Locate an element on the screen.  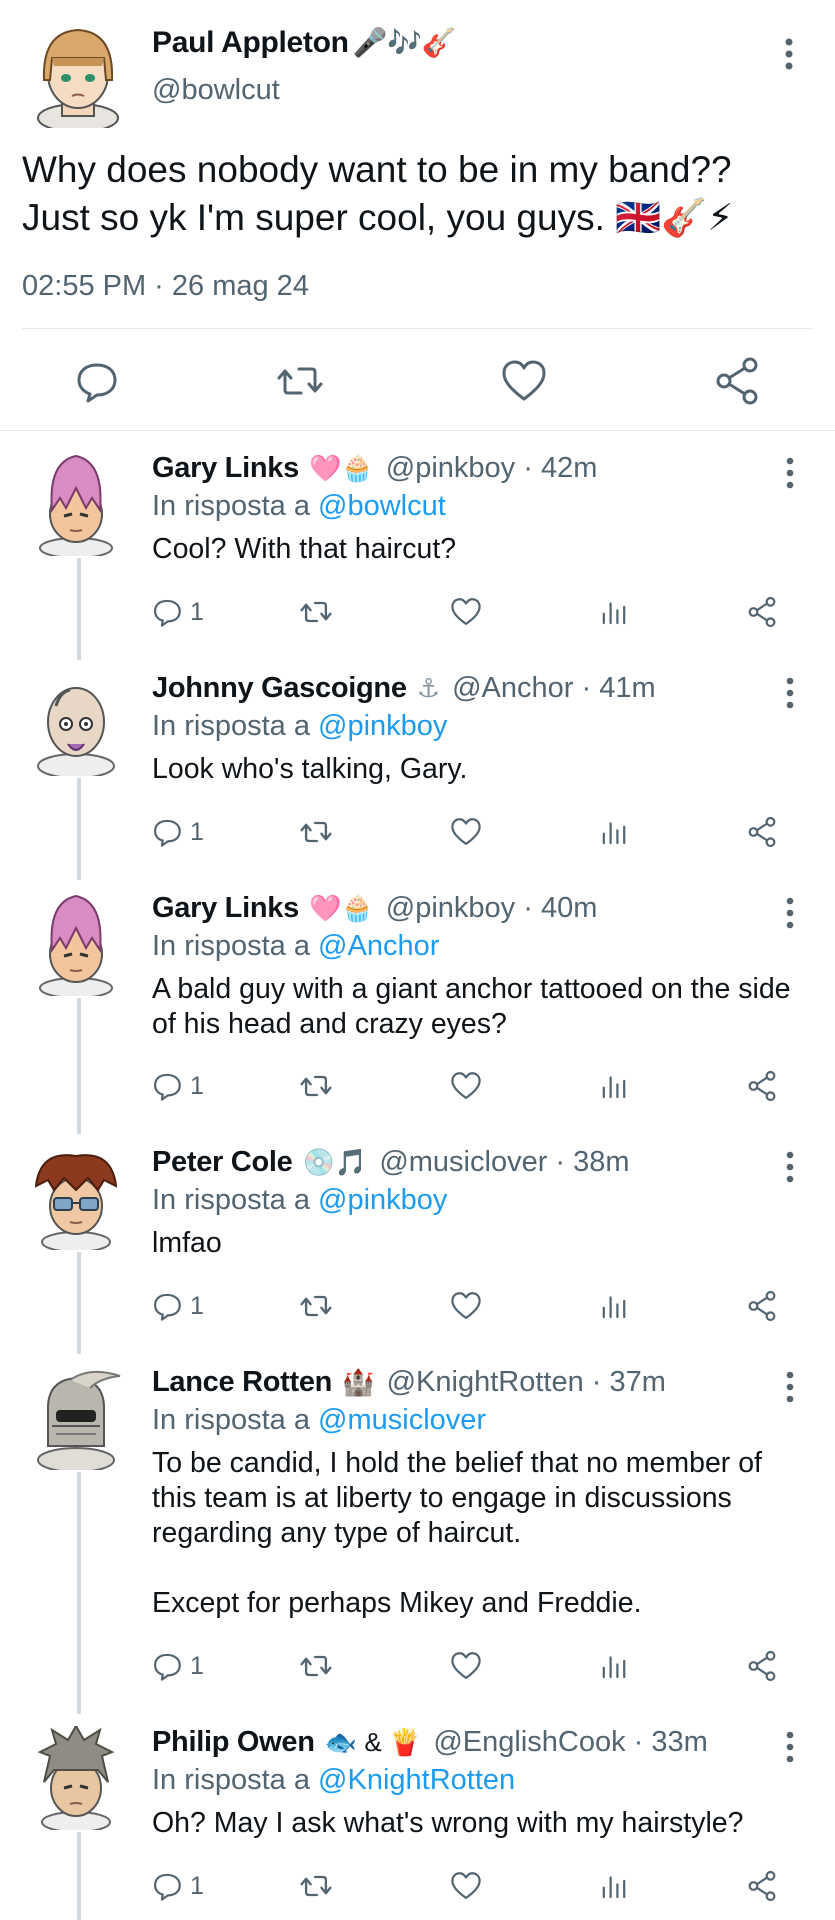
reply-time: 41m is located at coordinates (627, 688).